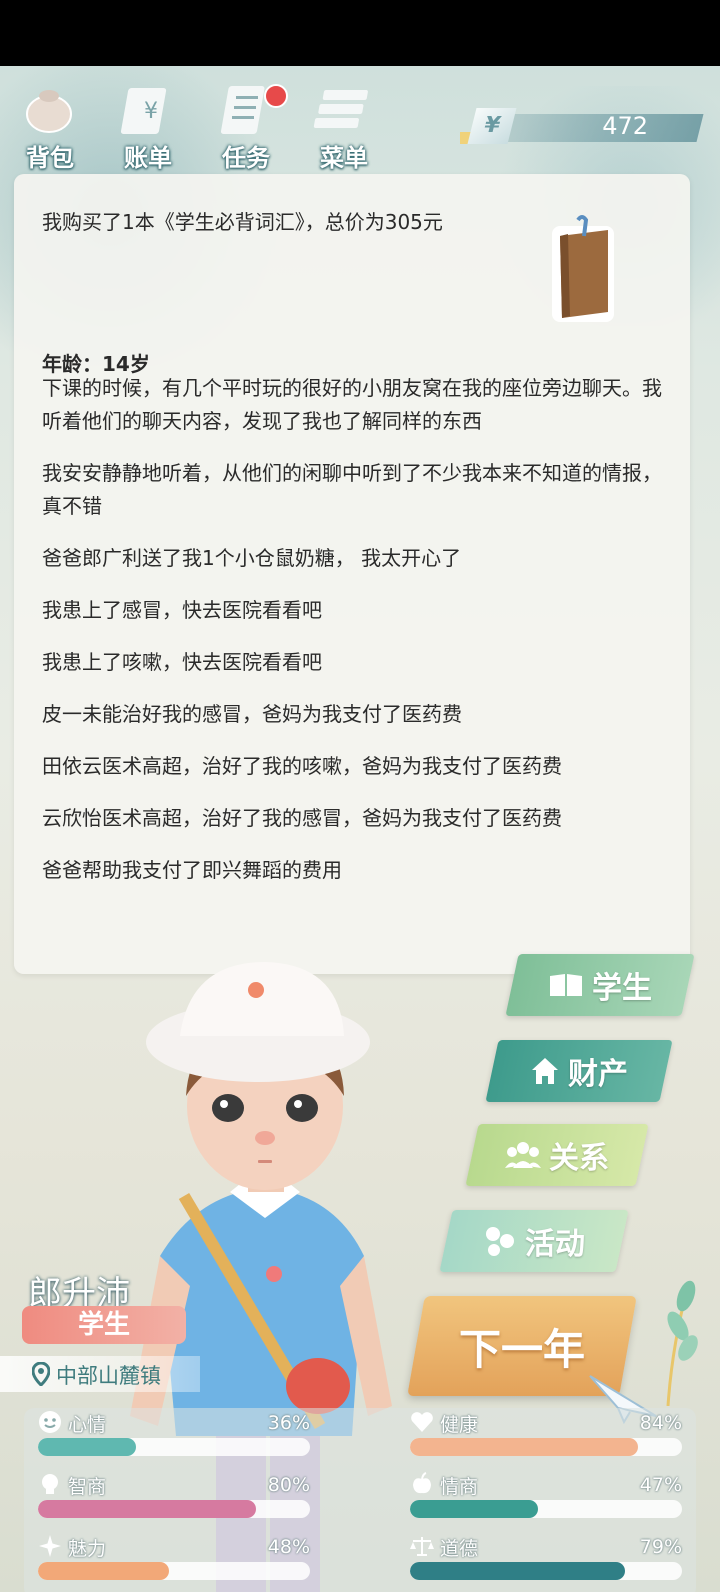  What do you see at coordinates (352, 489) in the screenshot?
I see `list-item: 我安安静静地听着，从他们的闲聊中听到了不少我本来不知道的情报，真不错` at bounding box center [352, 489].